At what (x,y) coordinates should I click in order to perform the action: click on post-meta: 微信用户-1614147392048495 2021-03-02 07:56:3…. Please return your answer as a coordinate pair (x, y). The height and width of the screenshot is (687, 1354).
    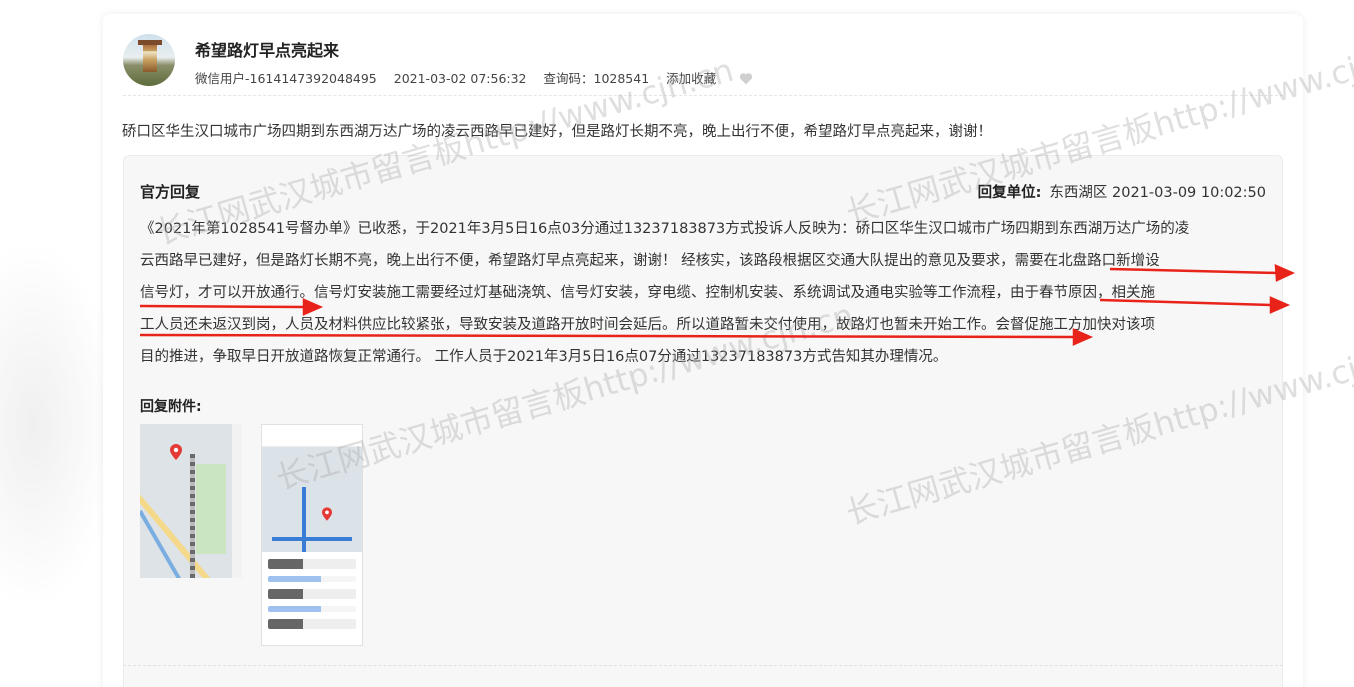
    Looking at the image, I should click on (474, 77).